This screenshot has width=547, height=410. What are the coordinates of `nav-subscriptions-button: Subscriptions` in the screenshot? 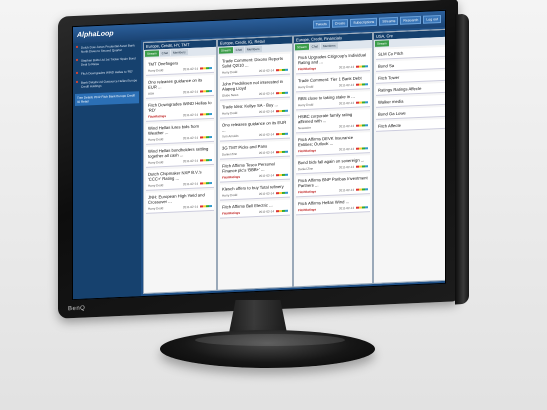 It's located at (364, 22).